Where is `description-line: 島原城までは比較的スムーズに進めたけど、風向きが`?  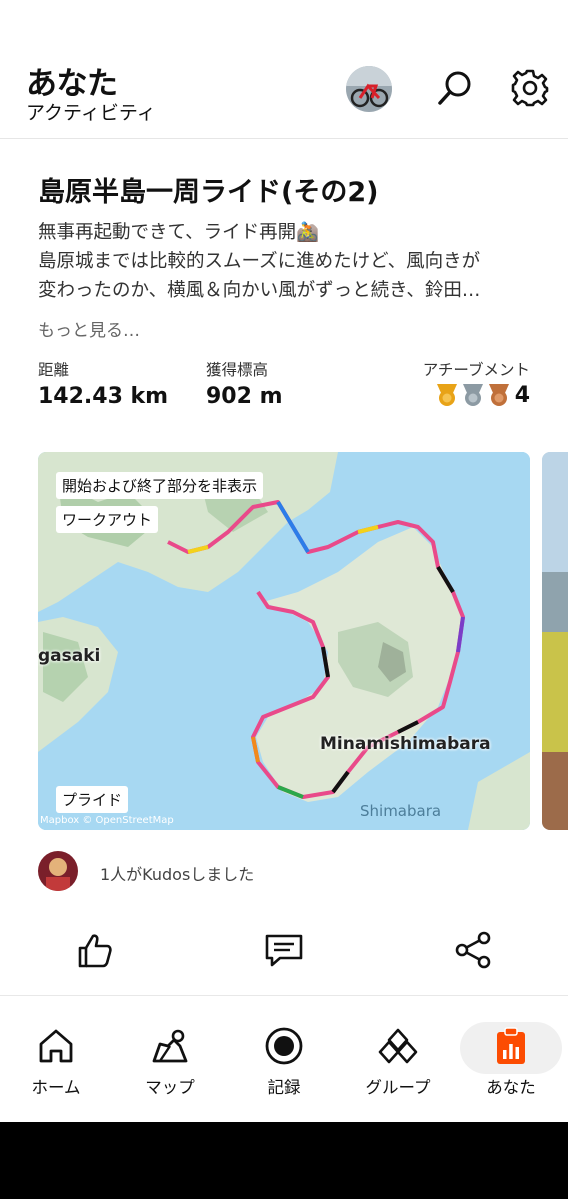
description-line: 島原城までは比較的スムーズに進めたけど、風向きが is located at coordinates (259, 261).